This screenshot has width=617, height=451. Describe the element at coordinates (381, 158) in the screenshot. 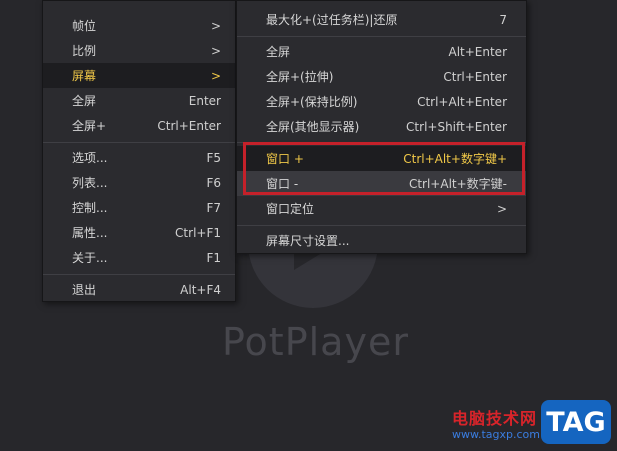

I see `menu-item-window-enlarge: 窗口 + Ctrl+Alt+数字键+` at that location.